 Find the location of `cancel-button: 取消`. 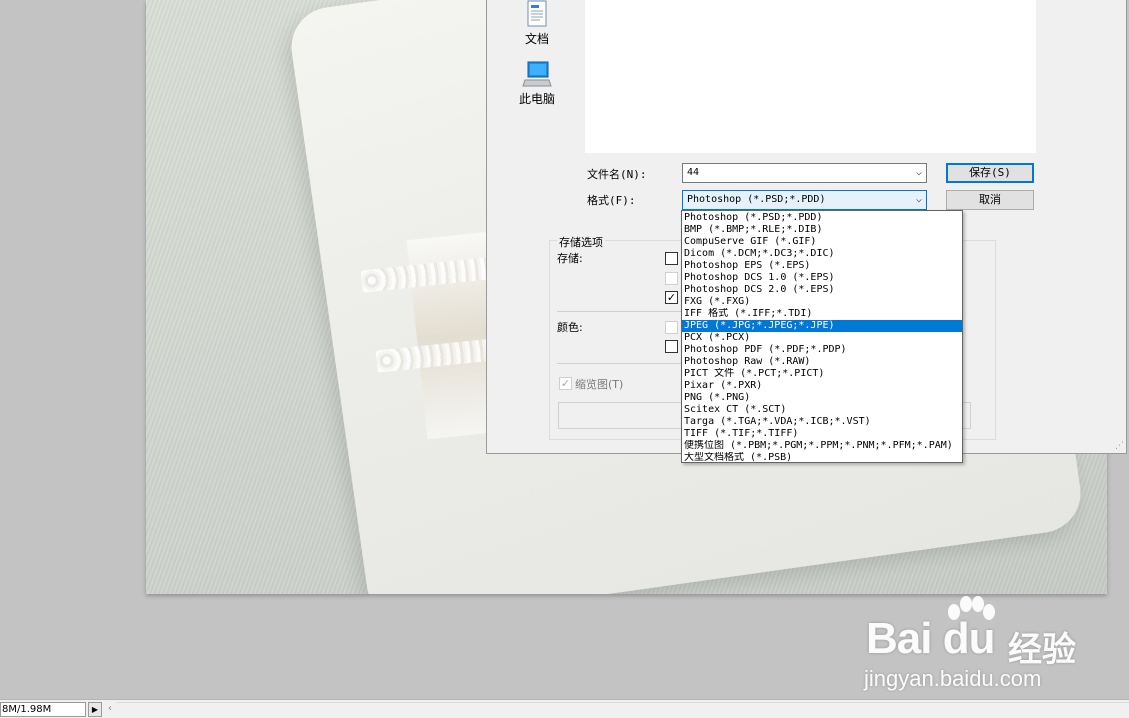

cancel-button: 取消 is located at coordinates (990, 200).